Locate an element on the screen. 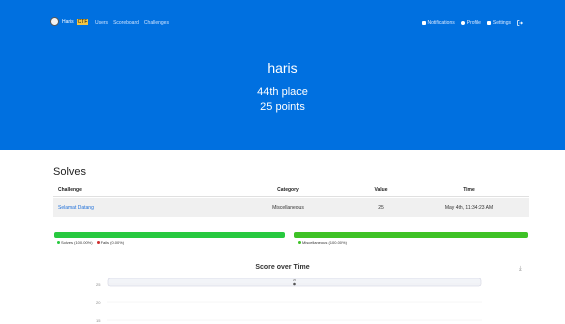 The width and height of the screenshot is (565, 324). nav-profile: Profile is located at coordinates (470, 23).